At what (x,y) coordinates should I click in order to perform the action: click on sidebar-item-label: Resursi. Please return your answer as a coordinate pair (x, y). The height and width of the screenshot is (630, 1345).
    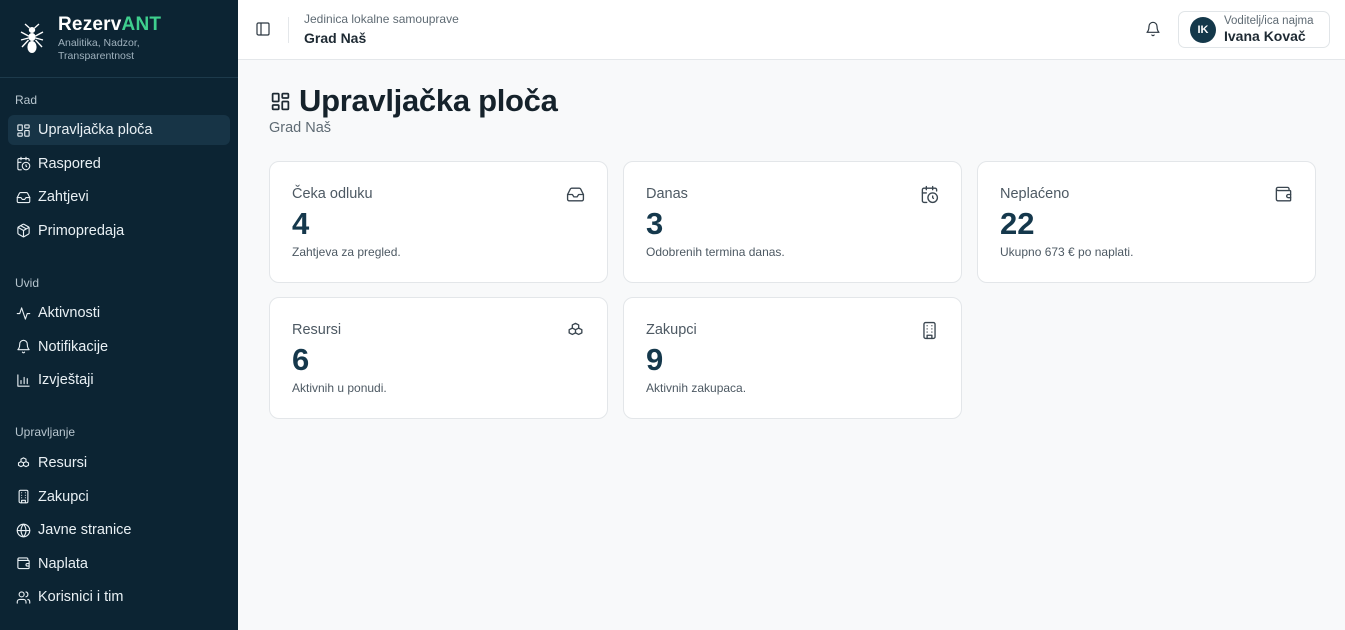
    Looking at the image, I should click on (63, 463).